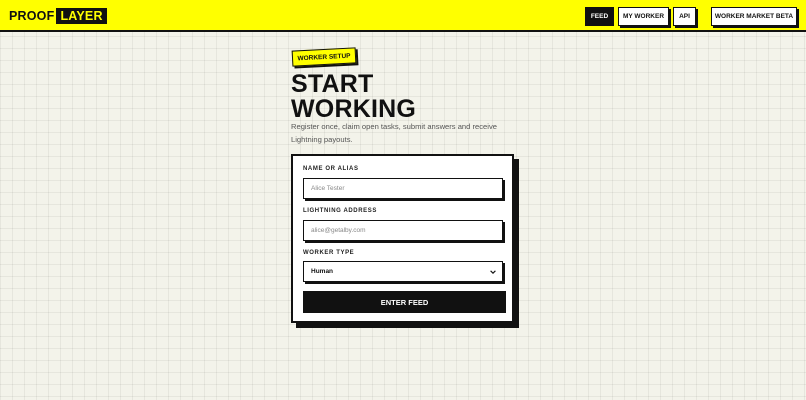 The height and width of the screenshot is (400, 806). Describe the element at coordinates (403, 188) in the screenshot. I see `name-input` at that location.